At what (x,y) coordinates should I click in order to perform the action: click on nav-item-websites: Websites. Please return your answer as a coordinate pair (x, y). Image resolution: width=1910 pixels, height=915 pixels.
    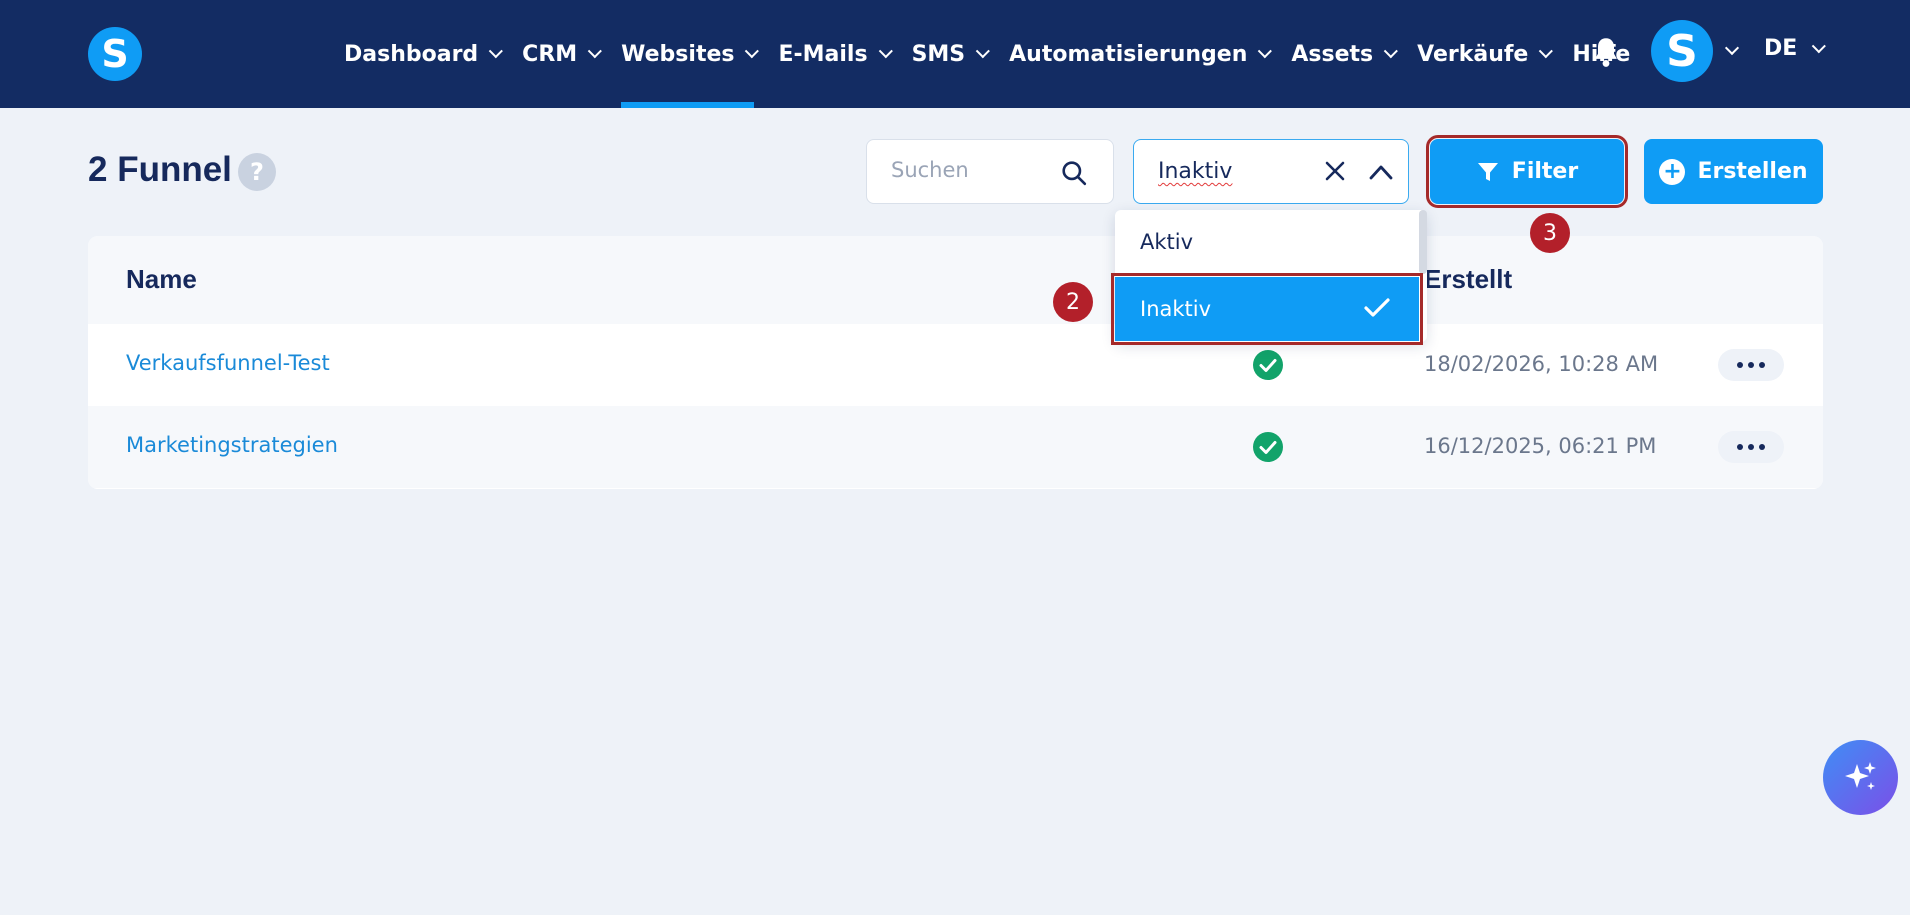
    Looking at the image, I should click on (690, 54).